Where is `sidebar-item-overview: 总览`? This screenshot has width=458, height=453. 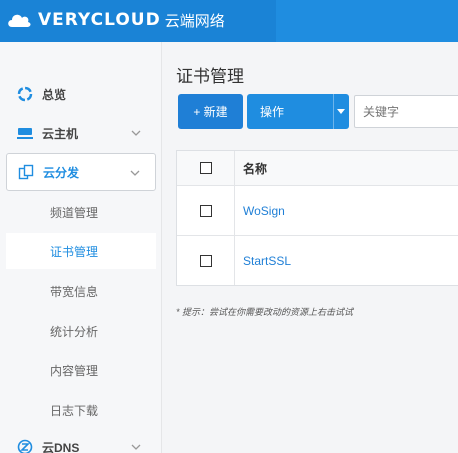 sidebar-item-overview: 总览 is located at coordinates (81, 94).